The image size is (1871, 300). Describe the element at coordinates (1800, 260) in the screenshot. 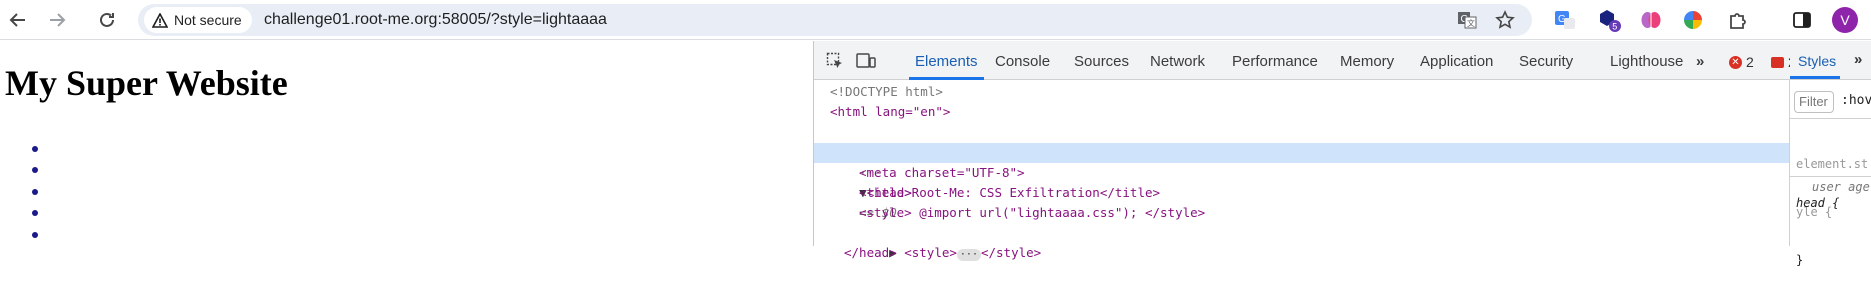

I see `element-style-close: }` at that location.